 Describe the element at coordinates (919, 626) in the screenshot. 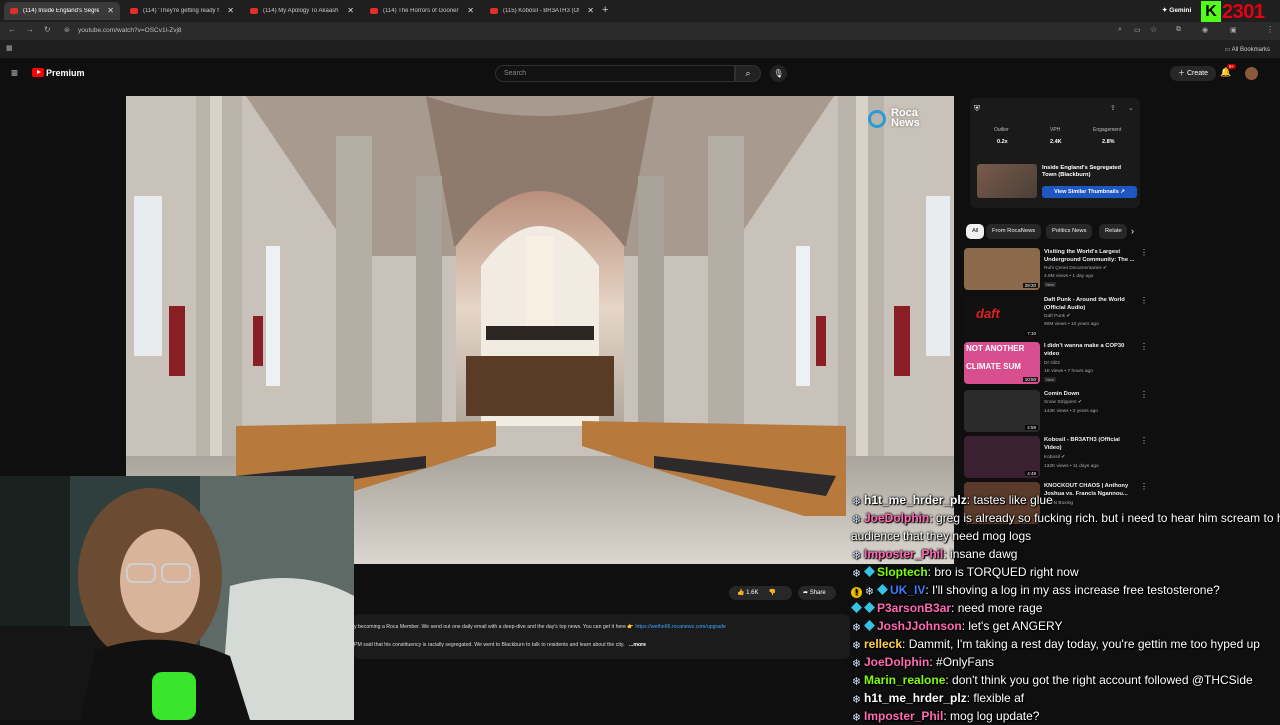

I see `chat-username: JoshJJohnson` at that location.